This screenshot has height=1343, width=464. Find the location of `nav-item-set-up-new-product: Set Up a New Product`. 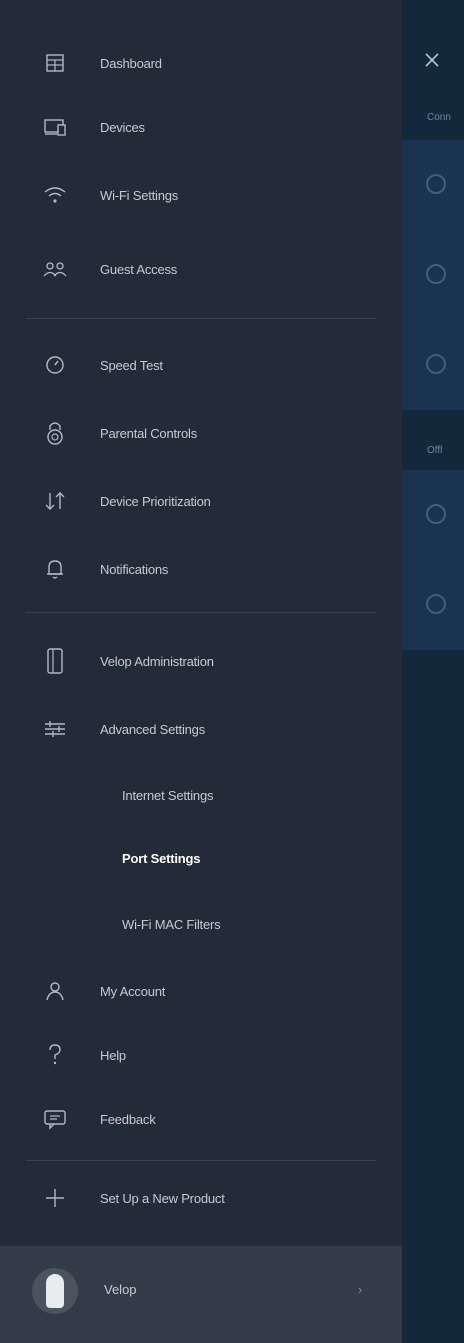

nav-item-set-up-new-product: Set Up a New Product is located at coordinates (201, 1198).